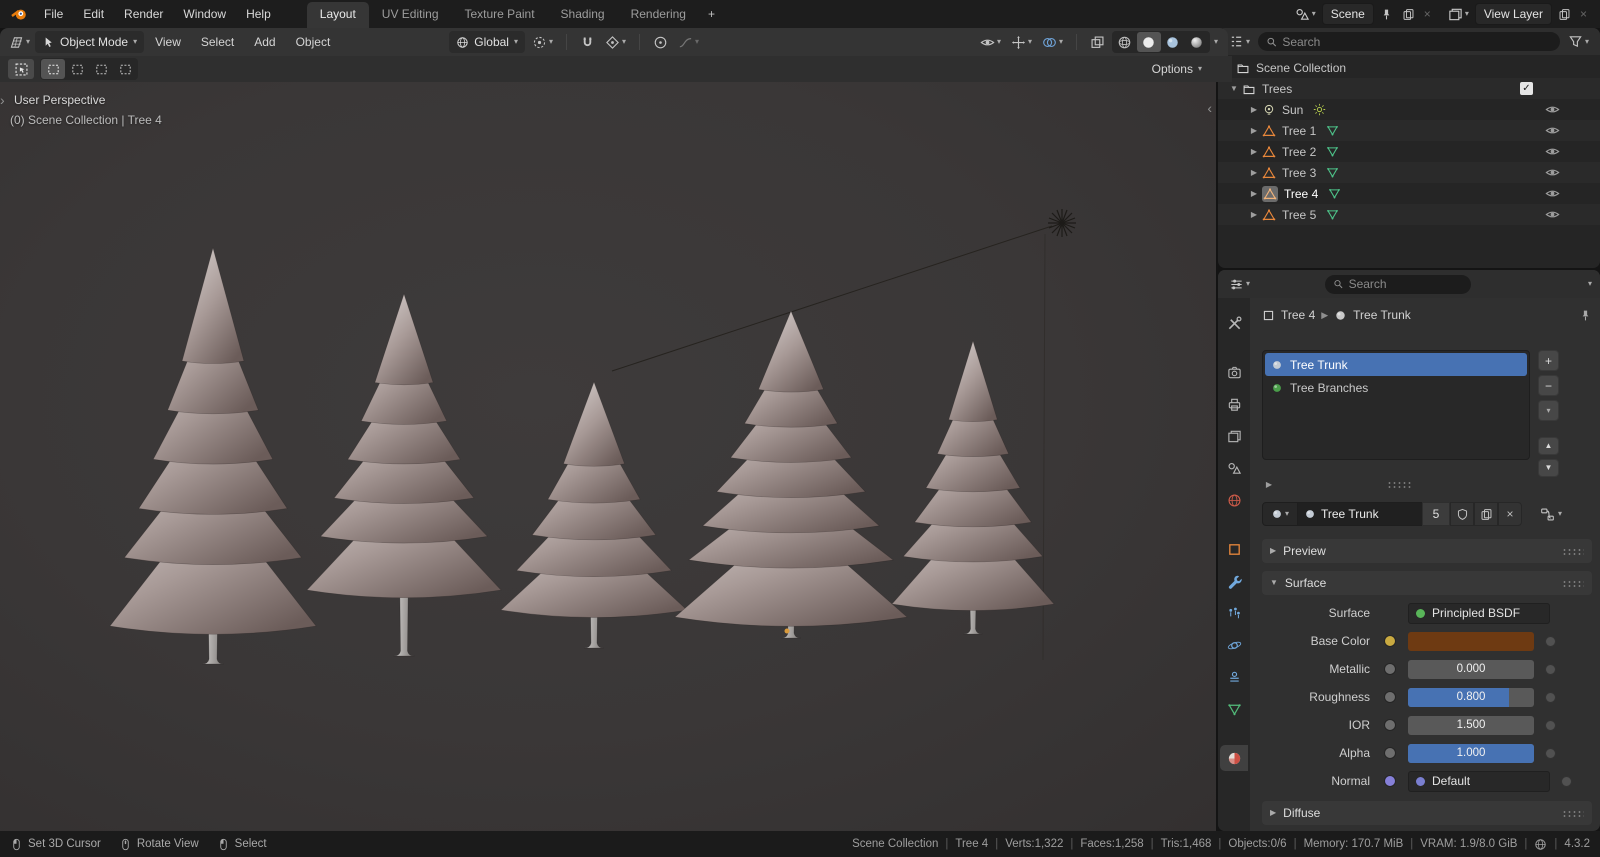 This screenshot has height=857, width=1600. Describe the element at coordinates (1234, 372) in the screenshot. I see `properties-tab-render` at that location.